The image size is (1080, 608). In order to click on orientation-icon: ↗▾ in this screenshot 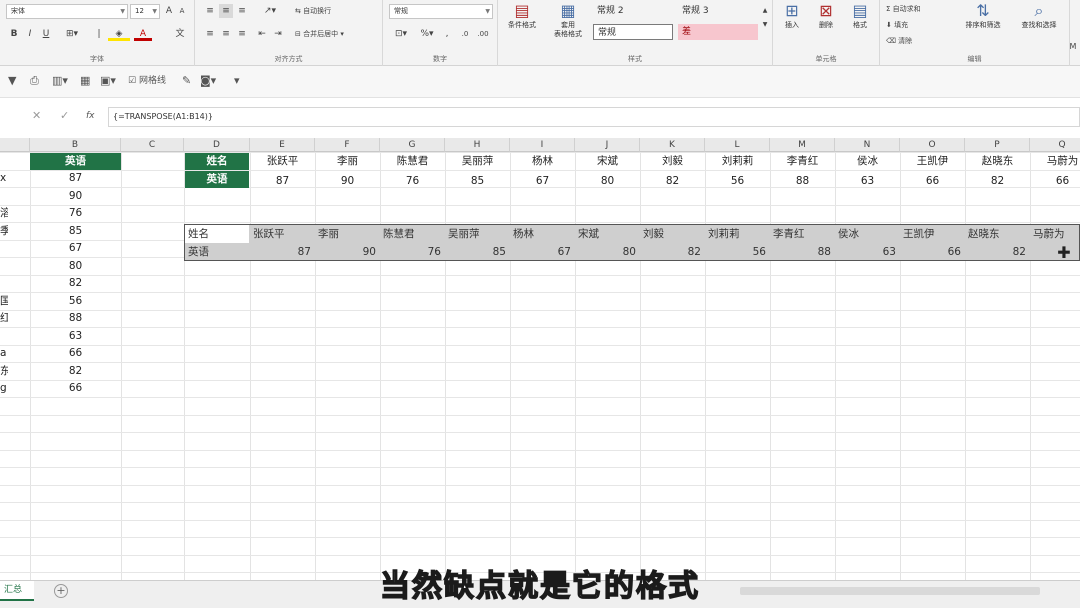, I will do `click(270, 11)`.